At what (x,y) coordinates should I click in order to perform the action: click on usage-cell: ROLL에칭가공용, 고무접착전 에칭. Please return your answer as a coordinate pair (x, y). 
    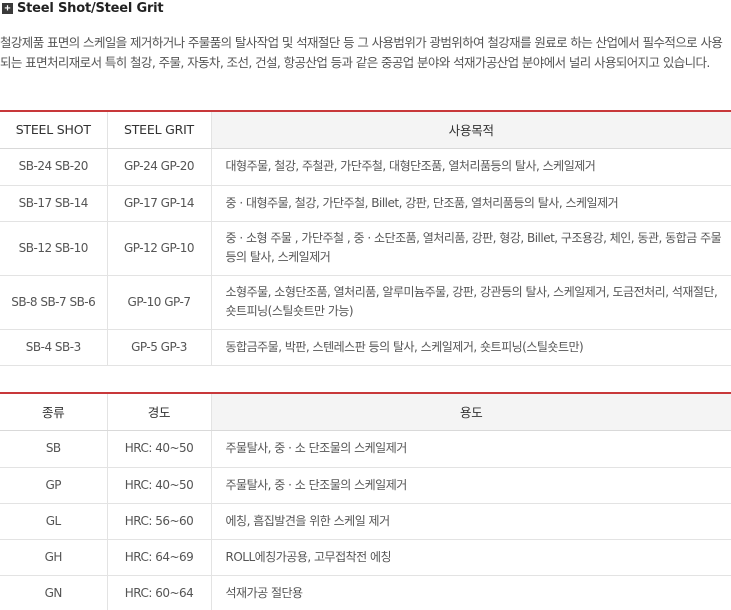
    Looking at the image, I should click on (471, 557).